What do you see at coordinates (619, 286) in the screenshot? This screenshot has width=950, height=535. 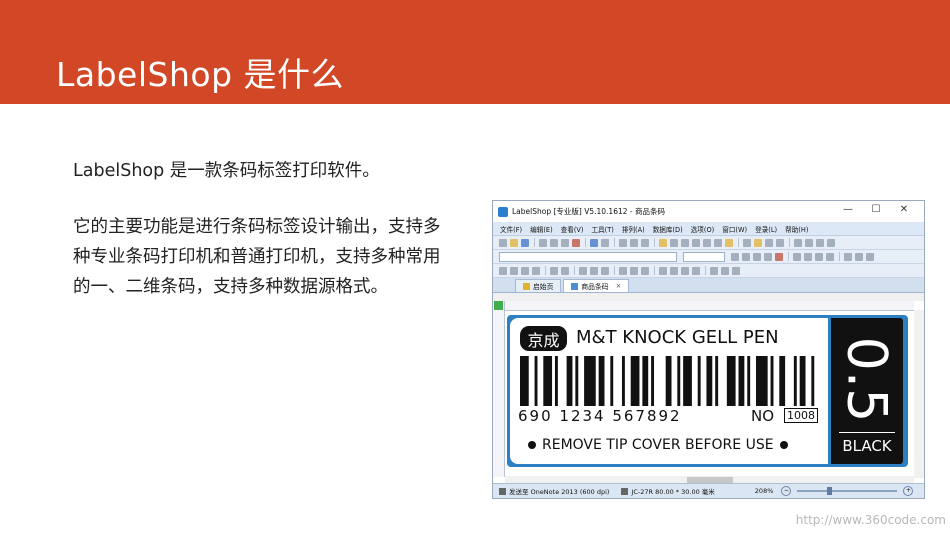 I see `tab-close-icon: ×` at bounding box center [619, 286].